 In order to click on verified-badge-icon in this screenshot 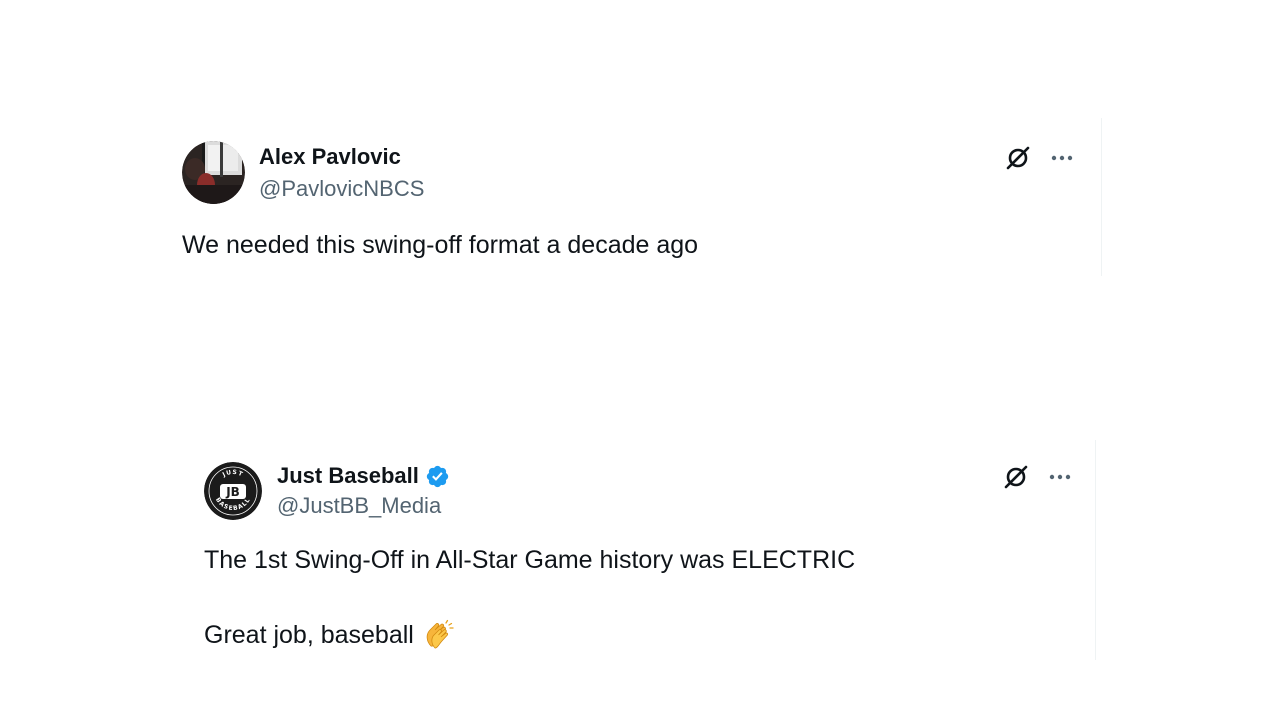, I will do `click(437, 476)`.